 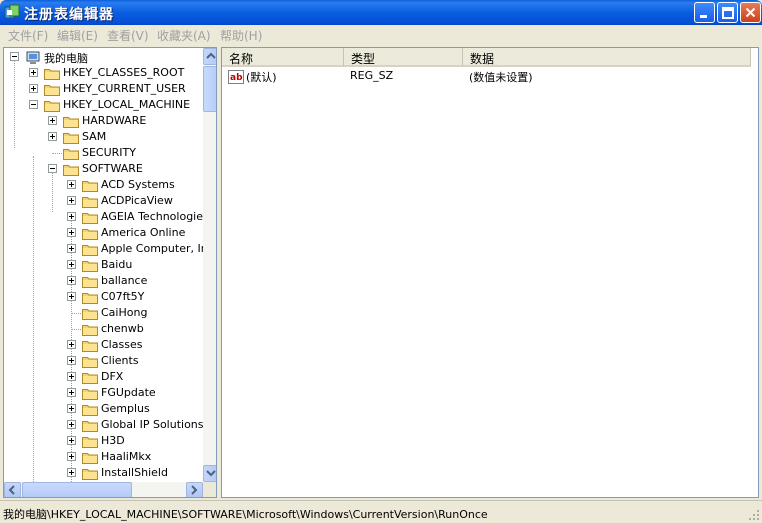 What do you see at coordinates (209, 265) in the screenshot?
I see `tree-vertical-scrollbar` at bounding box center [209, 265].